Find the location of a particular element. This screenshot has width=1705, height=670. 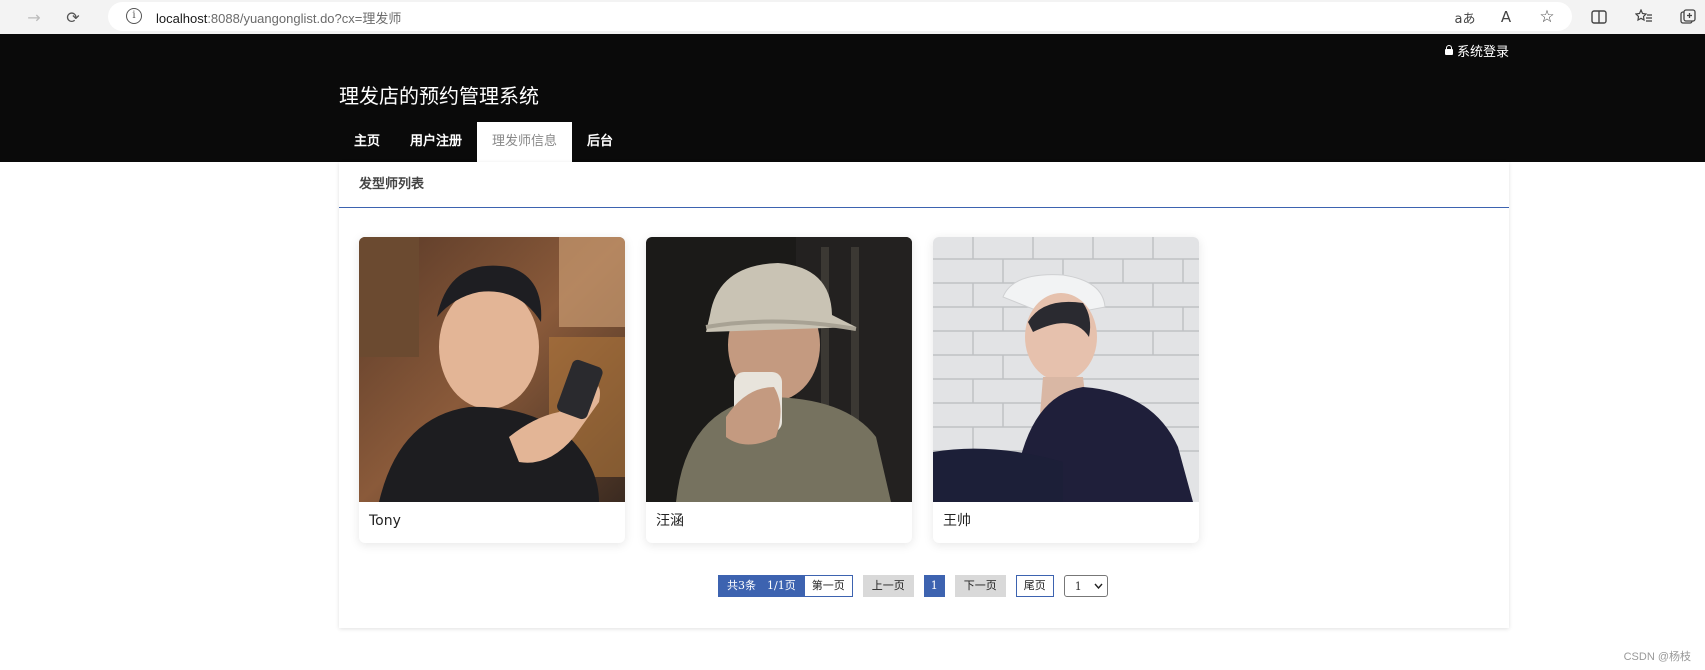

nav-item-home: 主页 is located at coordinates (367, 142).